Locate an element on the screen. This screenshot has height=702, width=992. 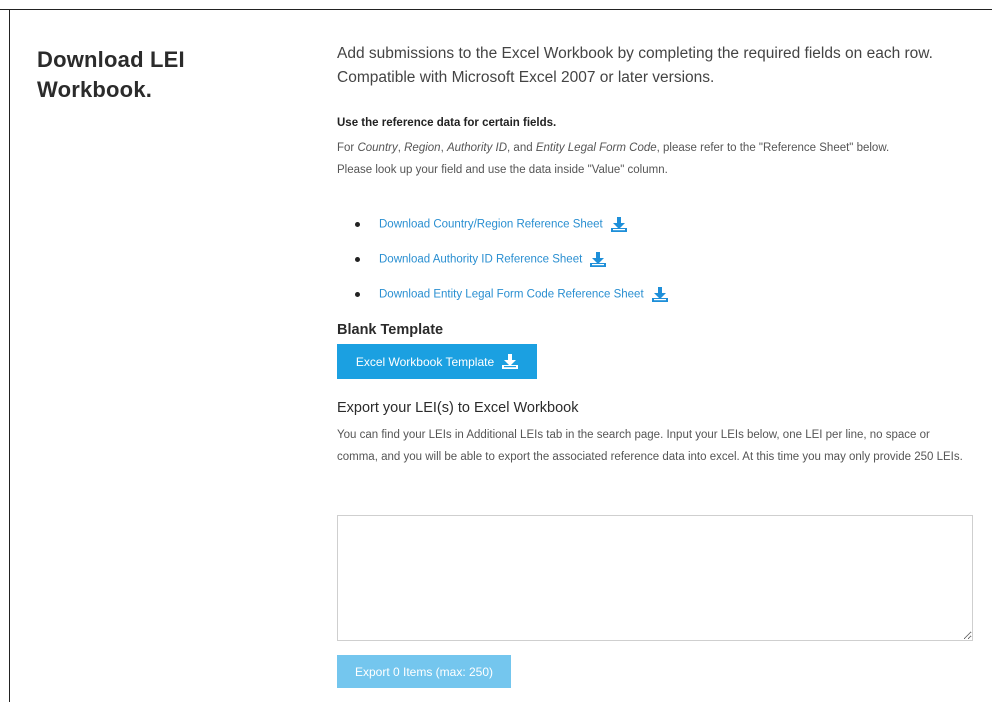
list-item: Download Country/Region Reference Sheet is located at coordinates (502, 224).